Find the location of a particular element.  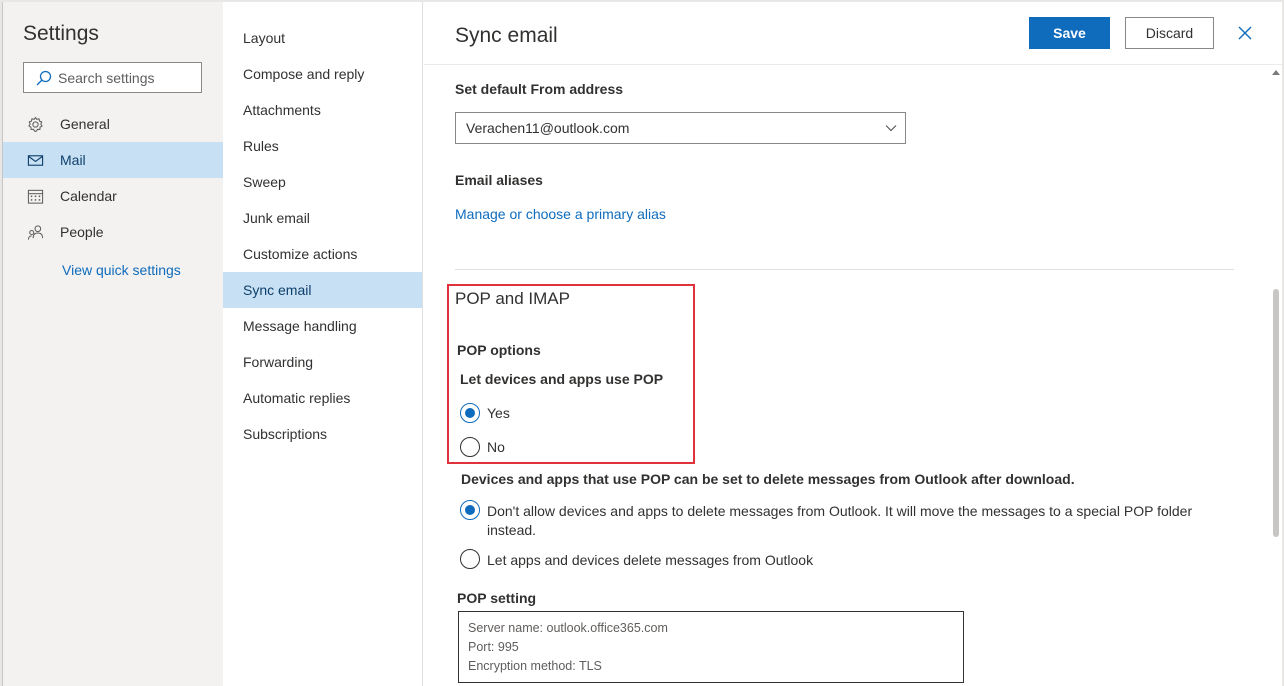

menu-item-subscriptions: Subscriptions is located at coordinates (322, 434).